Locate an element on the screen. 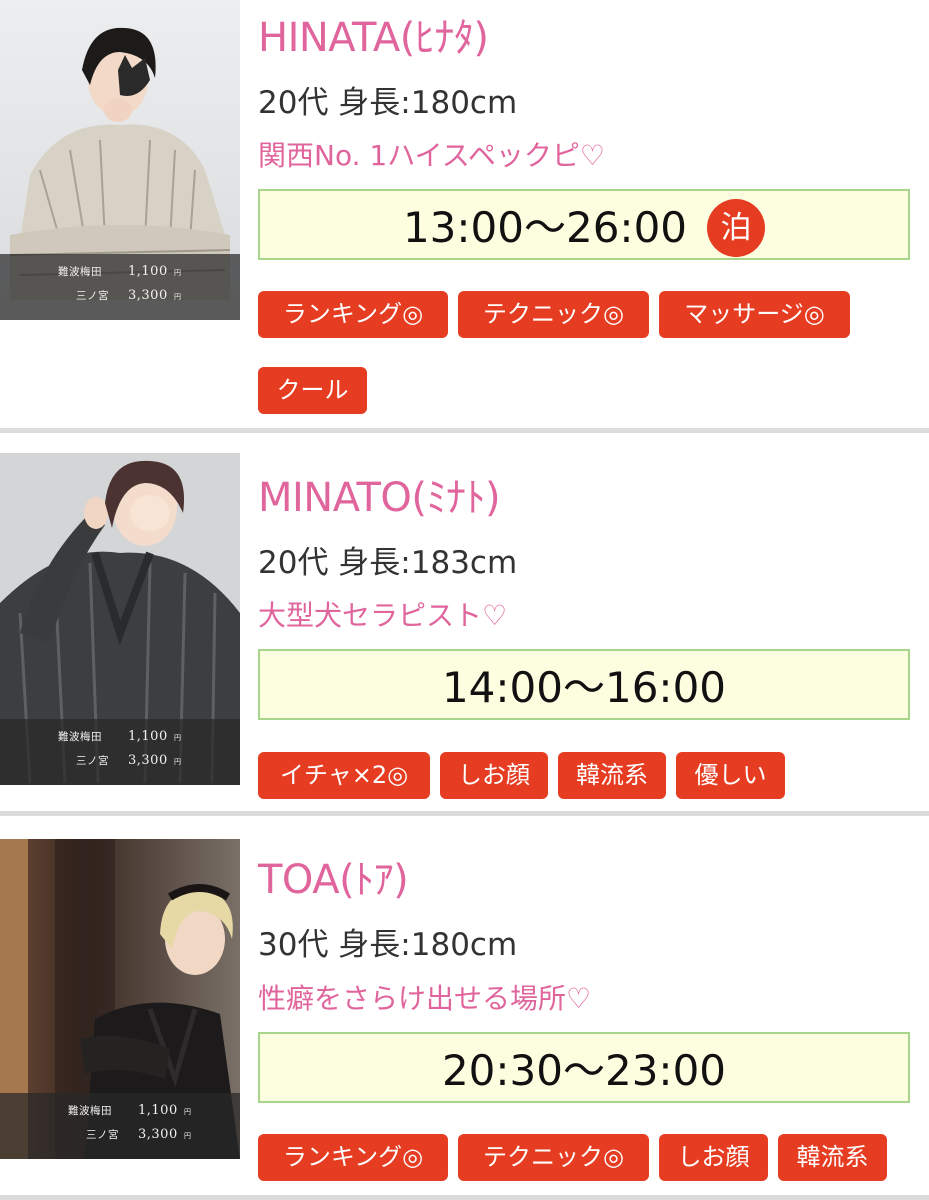 Image resolution: width=929 pixels, height=1200 pixels. therapist-catchphrase: 大型犬セラピスト♡ is located at coordinates (383, 615).